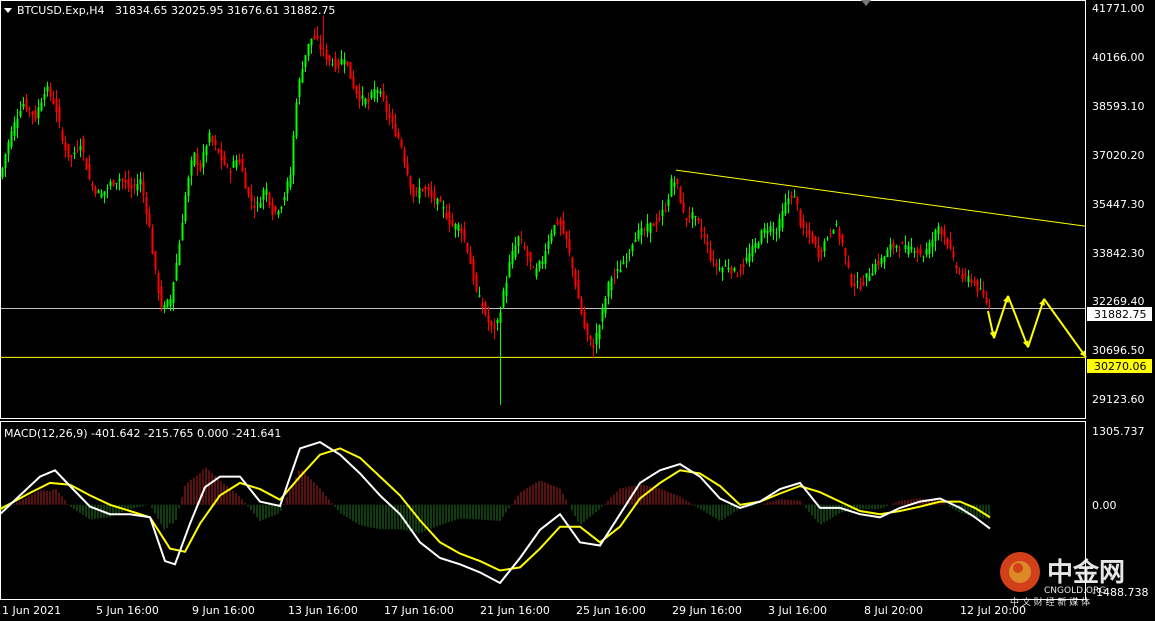 This screenshot has width=1155, height=621. Describe the element at coordinates (1118, 155) in the screenshot. I see `price-tick-label: 37020.20` at that location.